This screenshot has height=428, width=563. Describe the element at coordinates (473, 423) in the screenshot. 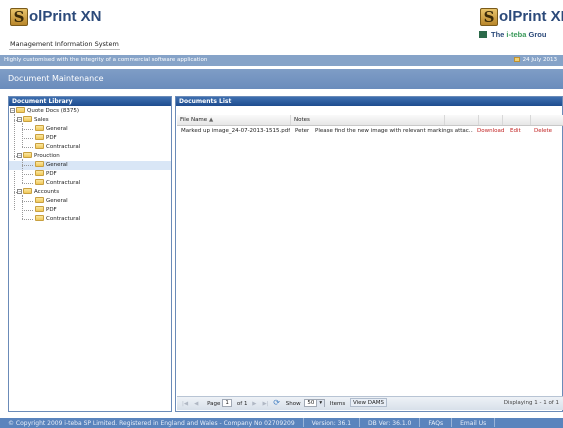

I see `email-us-link: Email Us` at that location.